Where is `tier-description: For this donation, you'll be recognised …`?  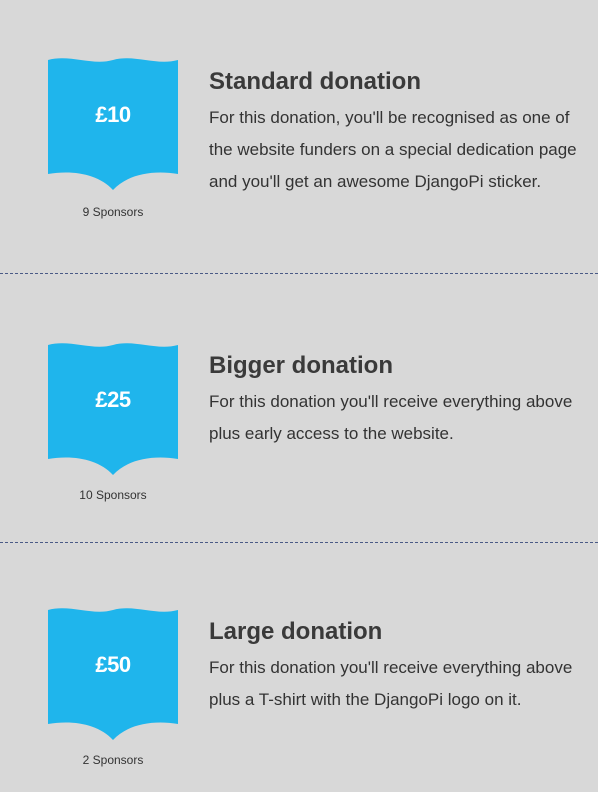 tier-description: For this donation, you'll be recognised … is located at coordinates (393, 149).